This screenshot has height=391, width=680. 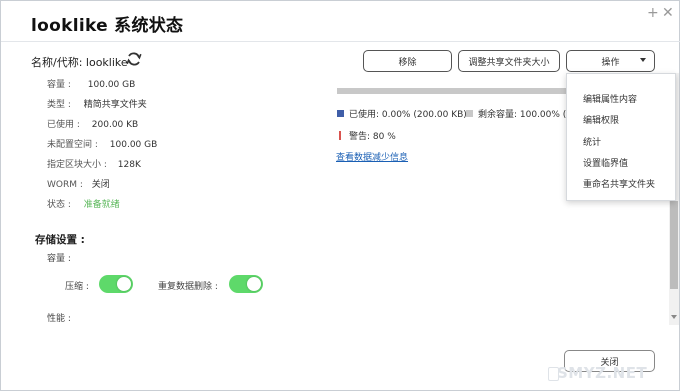 What do you see at coordinates (102, 143) in the screenshot?
I see `info-row-unallocated: 未配置空间 : 100.00 GB` at bounding box center [102, 143].